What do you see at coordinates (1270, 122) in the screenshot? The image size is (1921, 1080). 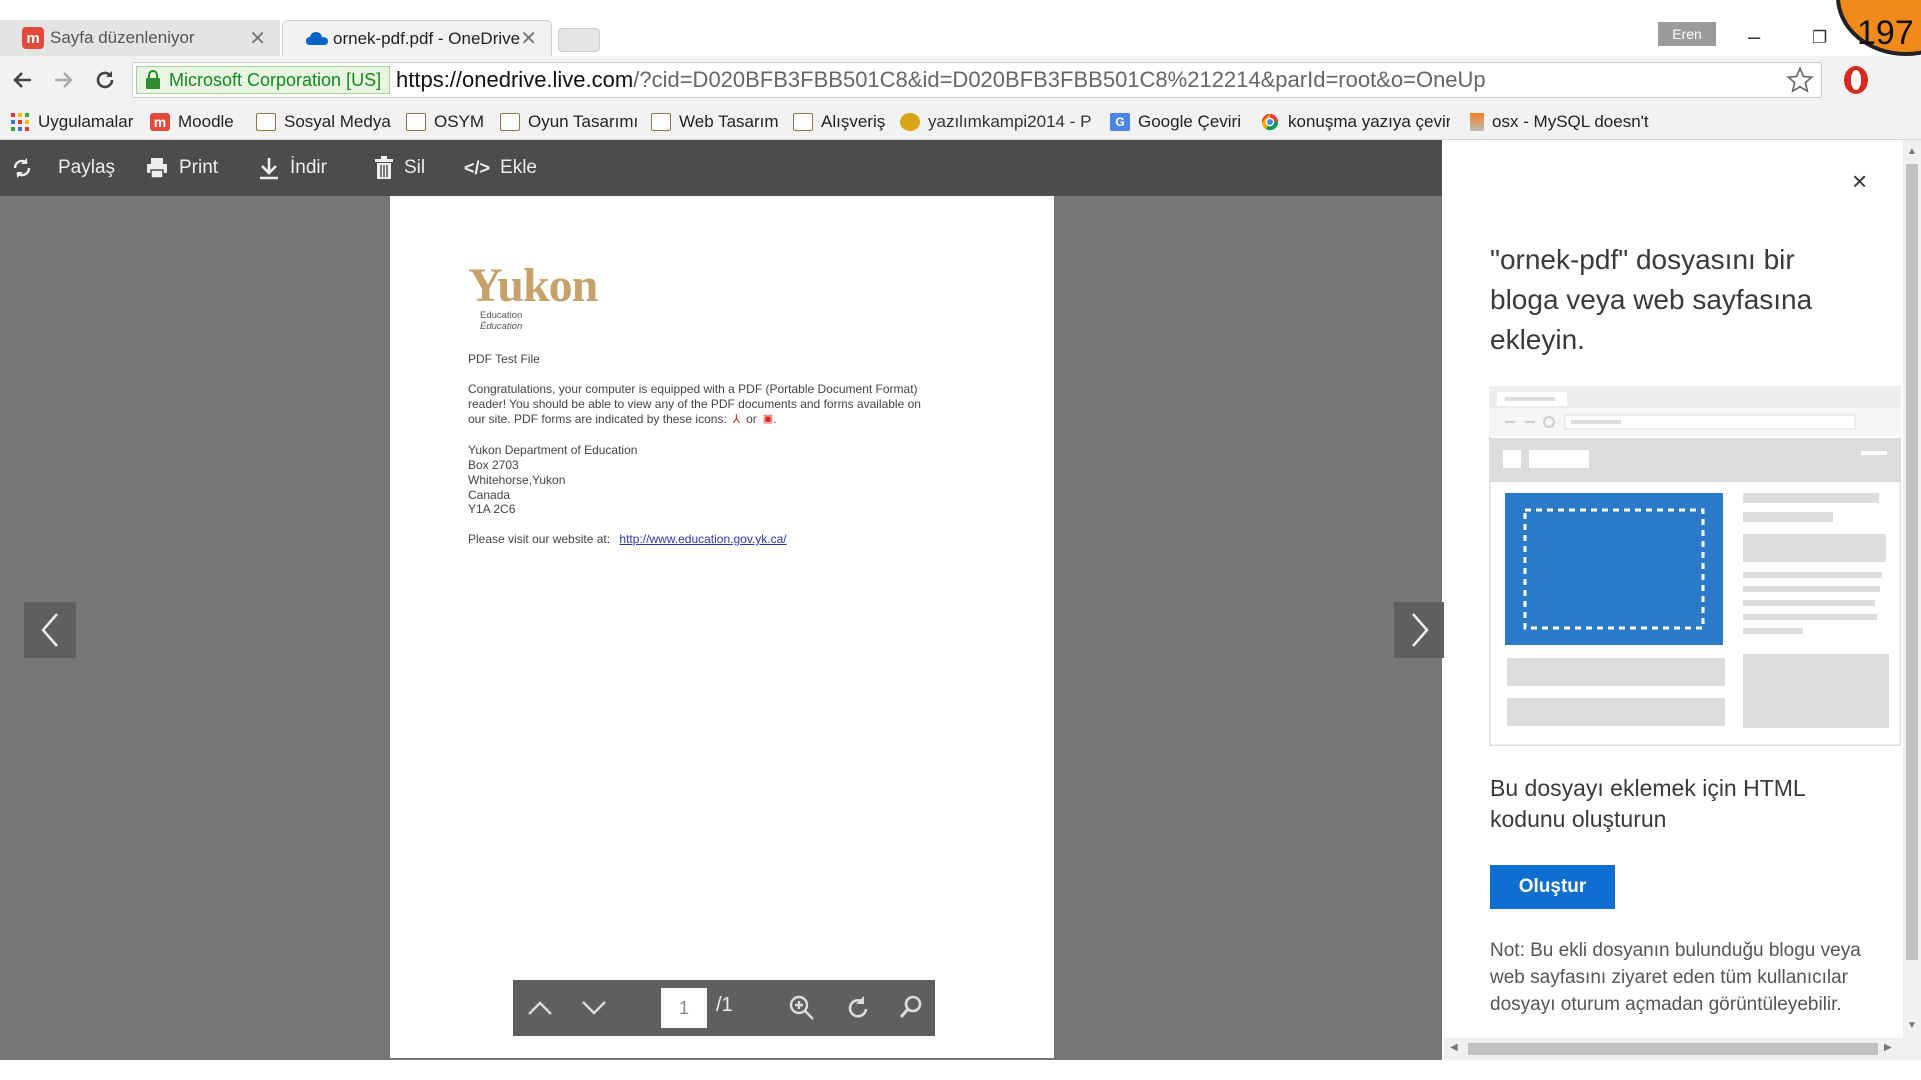 I see `chrome-icon` at bounding box center [1270, 122].